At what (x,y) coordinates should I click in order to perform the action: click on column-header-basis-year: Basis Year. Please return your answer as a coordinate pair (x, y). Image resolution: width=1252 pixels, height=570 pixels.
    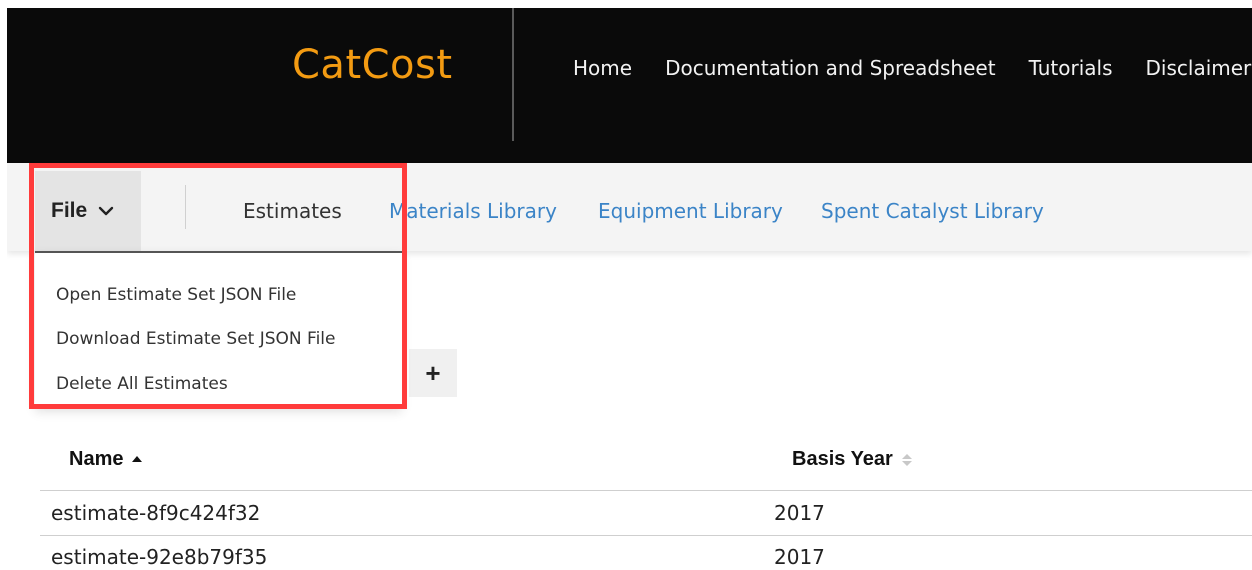
    Looking at the image, I should click on (852, 459).